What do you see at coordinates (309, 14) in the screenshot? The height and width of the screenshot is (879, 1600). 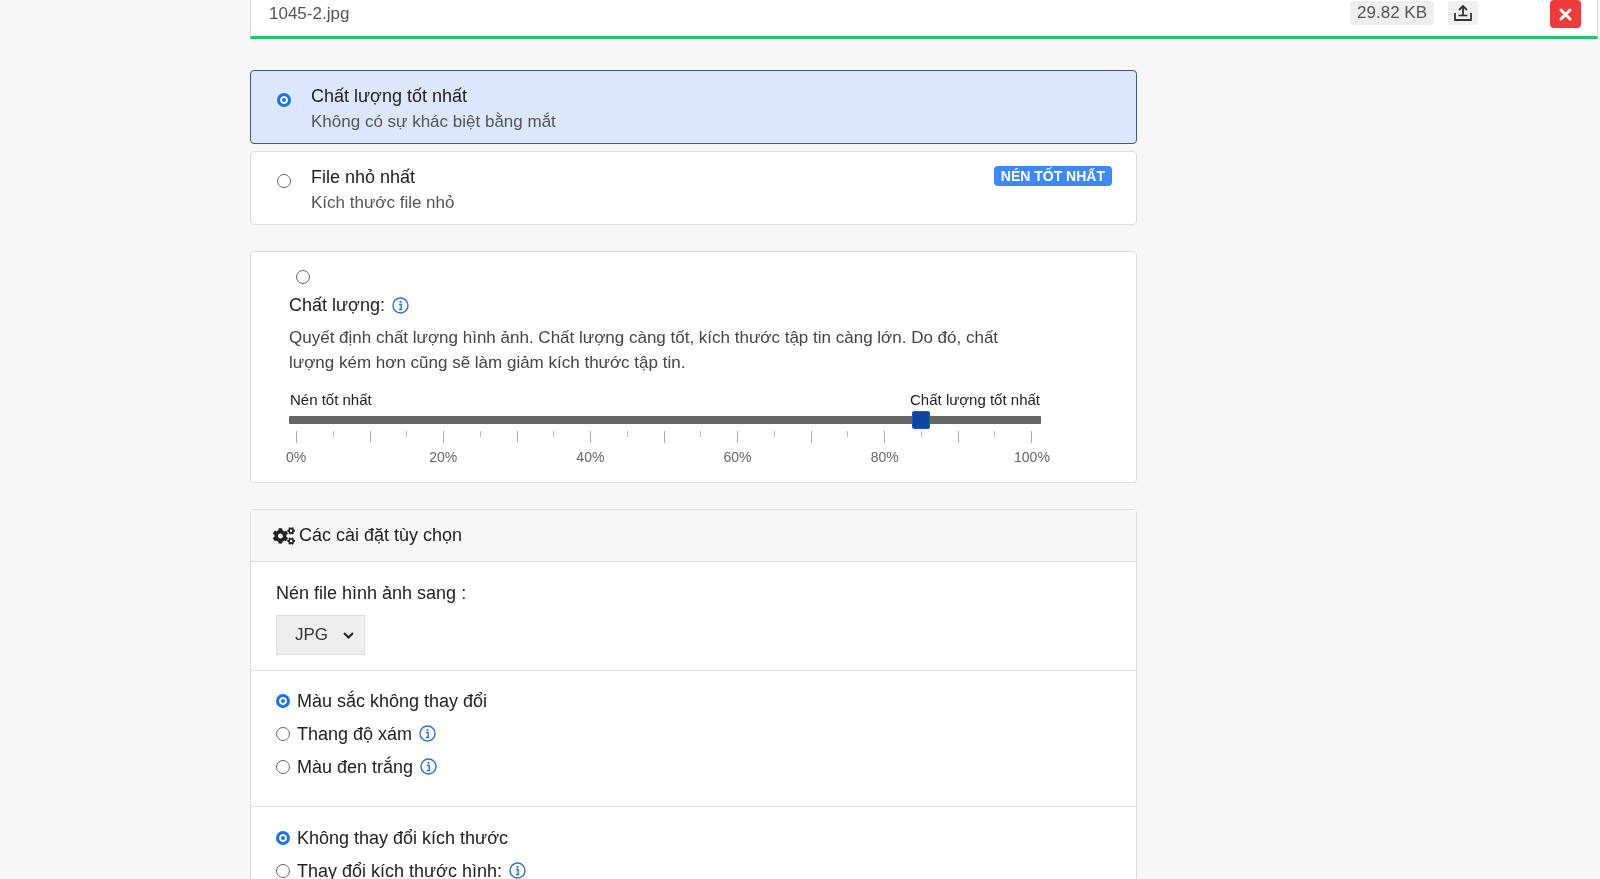 I see `file-name: 1045-2.jpg` at bounding box center [309, 14].